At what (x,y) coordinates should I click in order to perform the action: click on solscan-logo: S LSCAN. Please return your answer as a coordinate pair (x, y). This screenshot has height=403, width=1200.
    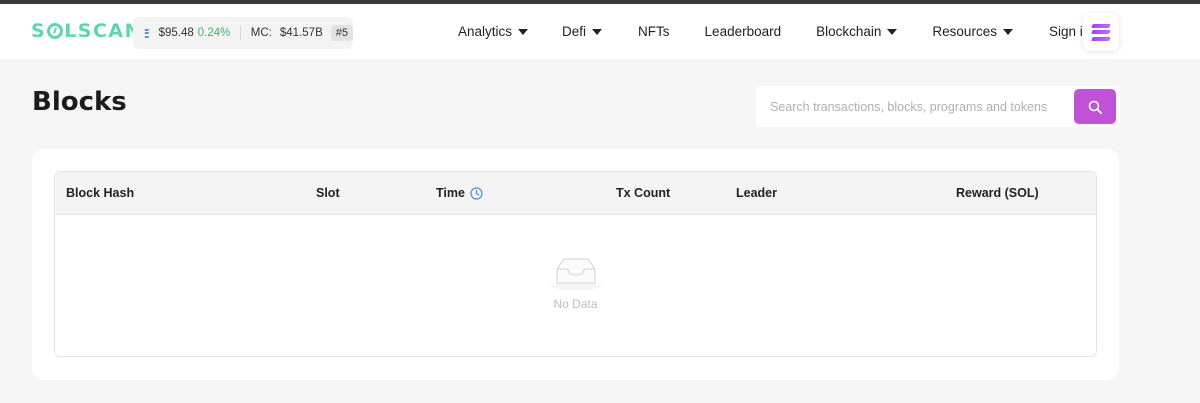
    Looking at the image, I should click on (86, 31).